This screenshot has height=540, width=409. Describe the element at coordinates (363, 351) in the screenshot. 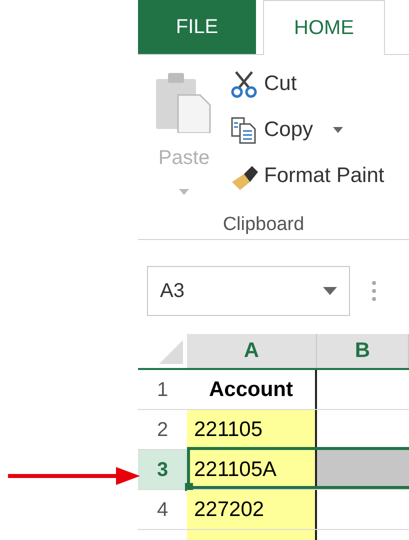

I see `column-header: B` at that location.